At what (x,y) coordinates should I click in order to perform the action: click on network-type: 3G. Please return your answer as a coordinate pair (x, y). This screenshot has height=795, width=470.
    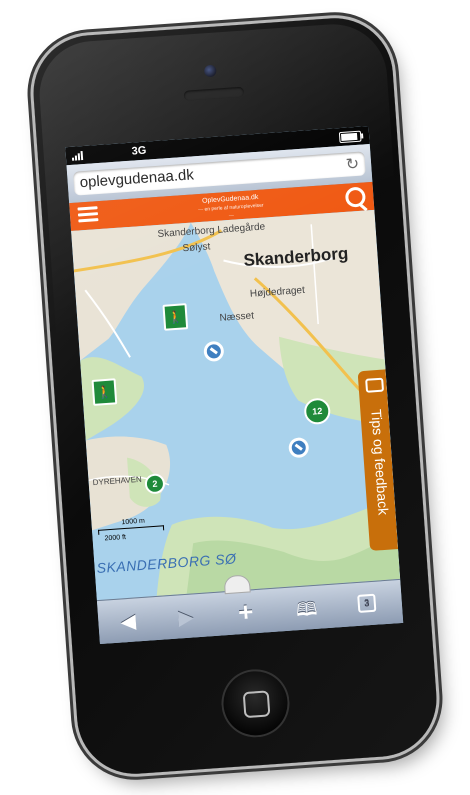
    Looking at the image, I should click on (139, 151).